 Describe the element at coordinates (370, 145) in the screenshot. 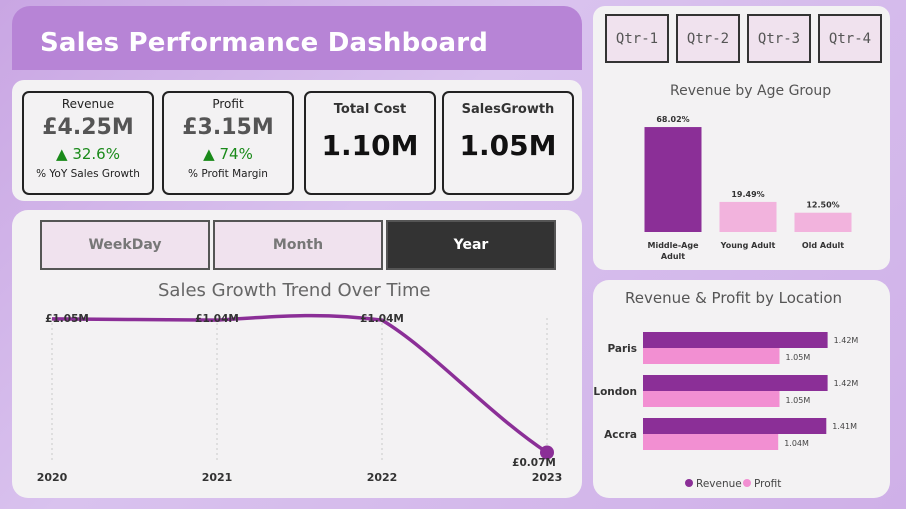

I see `kpi-value: 1.10M` at that location.